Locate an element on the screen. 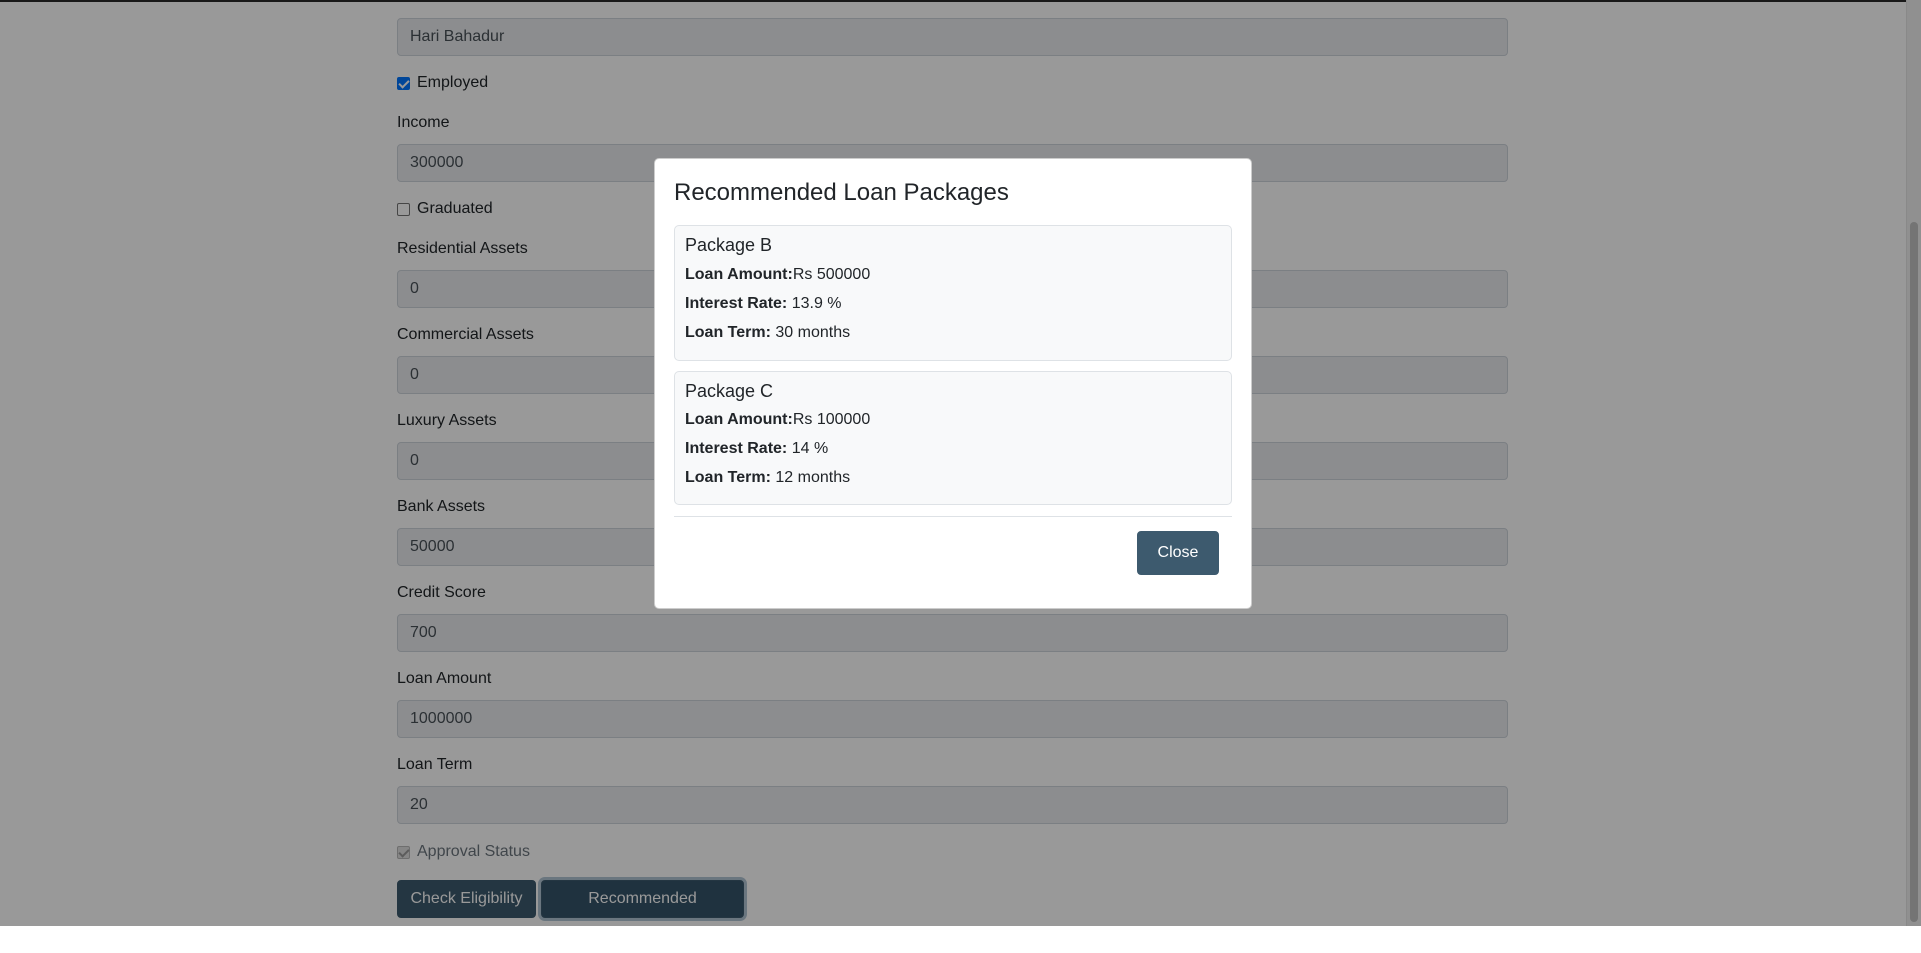  interest-rate-value: 13.9 % is located at coordinates (814, 303).